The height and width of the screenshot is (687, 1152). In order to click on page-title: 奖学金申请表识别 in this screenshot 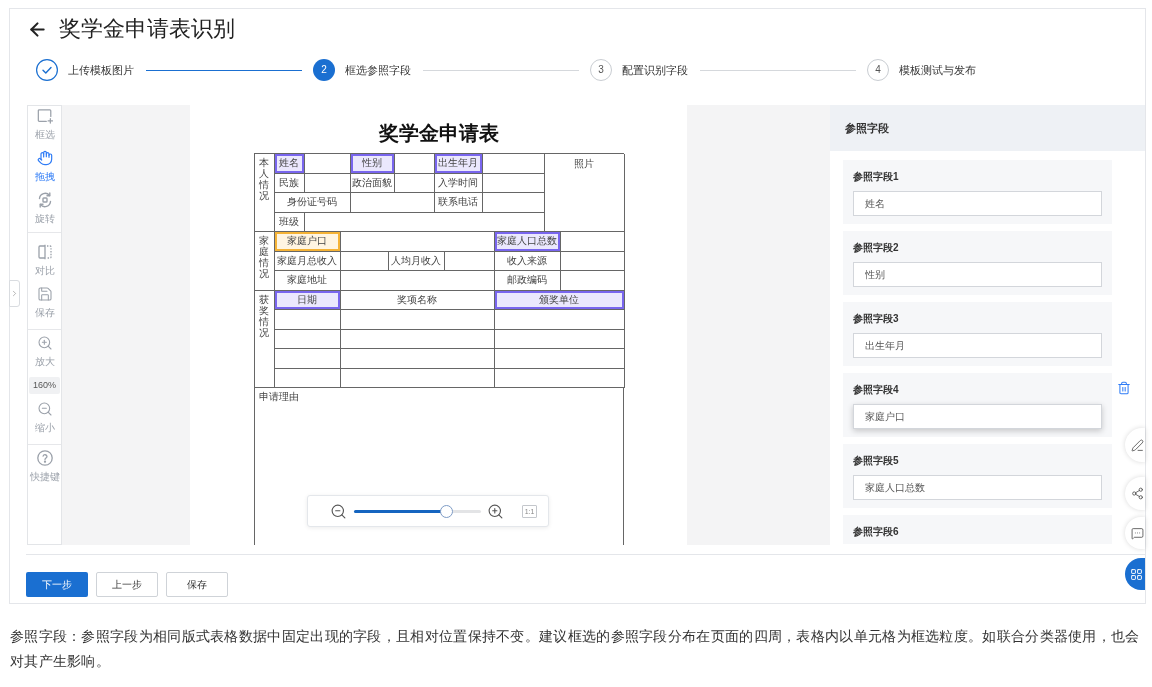, I will do `click(147, 29)`.